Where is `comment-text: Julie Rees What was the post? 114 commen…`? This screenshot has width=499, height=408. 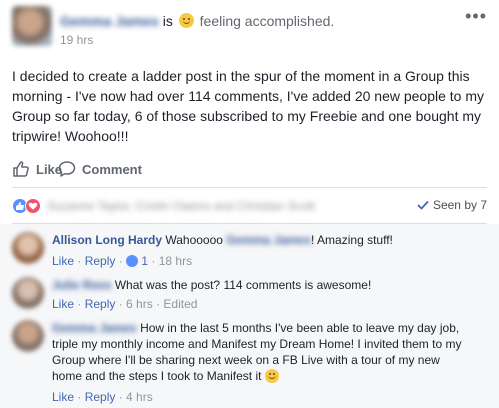
comment-text: Julie Rees What was the post? 114 commen… is located at coordinates (211, 285).